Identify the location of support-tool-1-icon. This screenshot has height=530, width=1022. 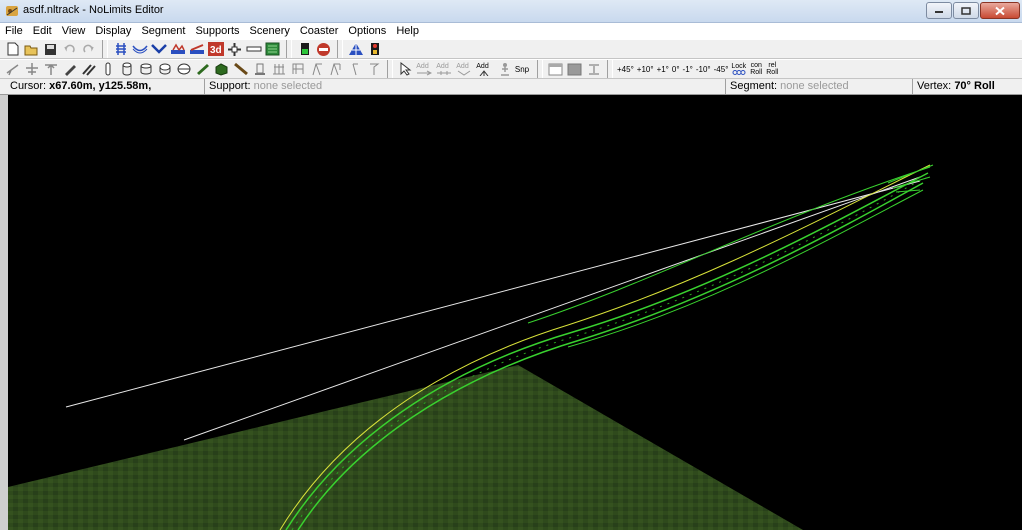
(12, 69).